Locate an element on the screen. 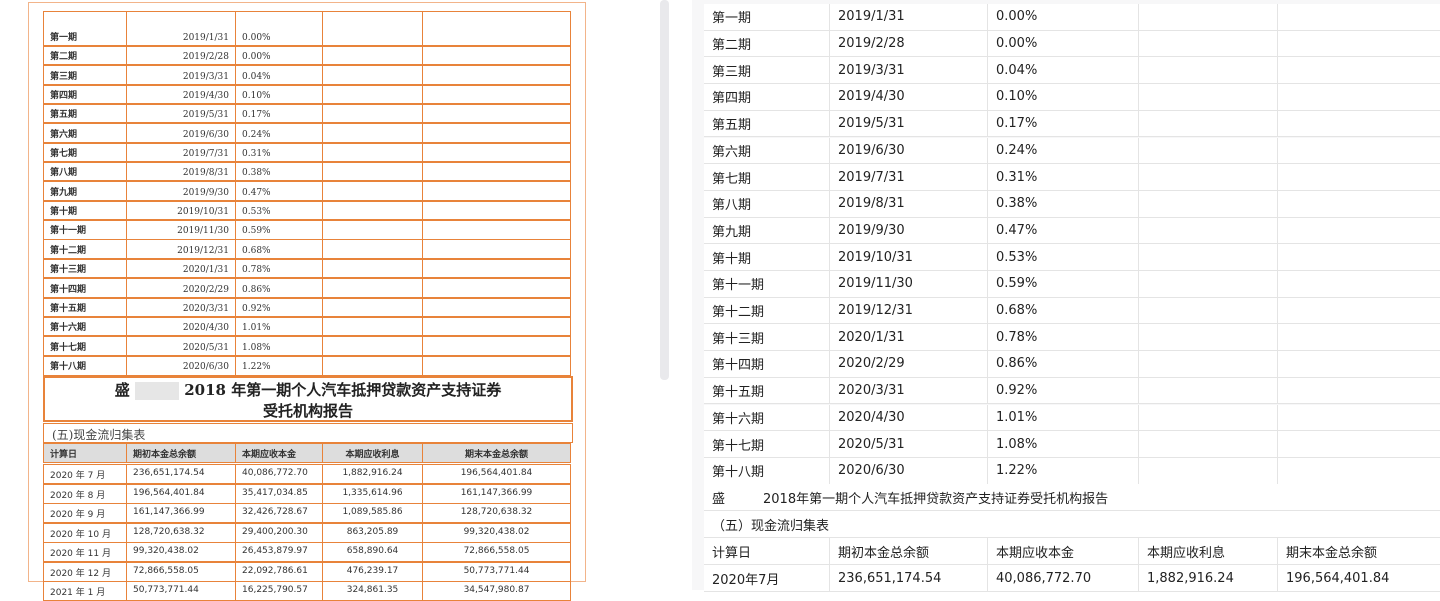 The height and width of the screenshot is (601, 1440). table-header-row: 计算日 期初本金总余额 本期应收本金 本期应收利息 期末本金总余额 is located at coordinates (308, 453).